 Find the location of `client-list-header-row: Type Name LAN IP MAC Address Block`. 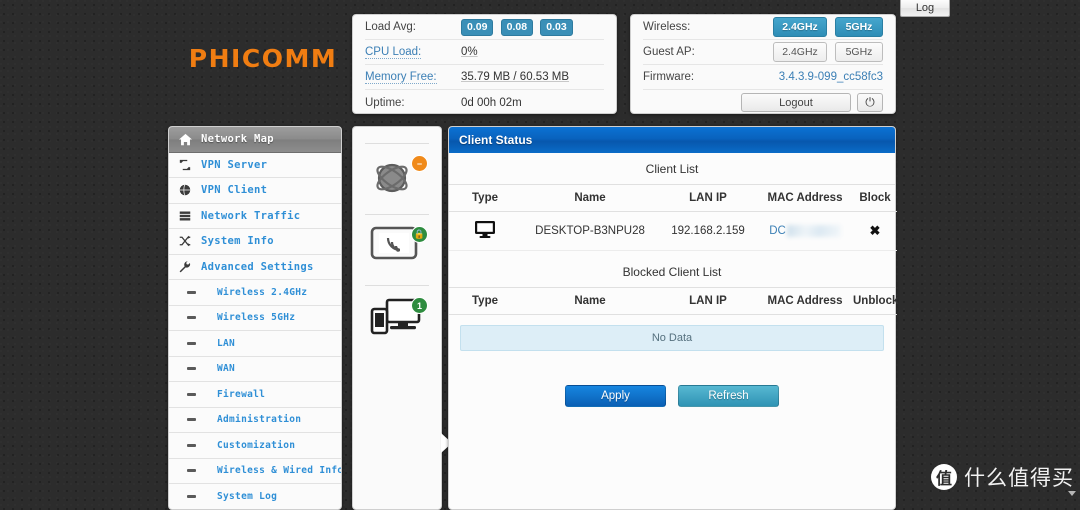

client-list-header-row: Type Name LAN IP MAC Address Block is located at coordinates (673, 198).